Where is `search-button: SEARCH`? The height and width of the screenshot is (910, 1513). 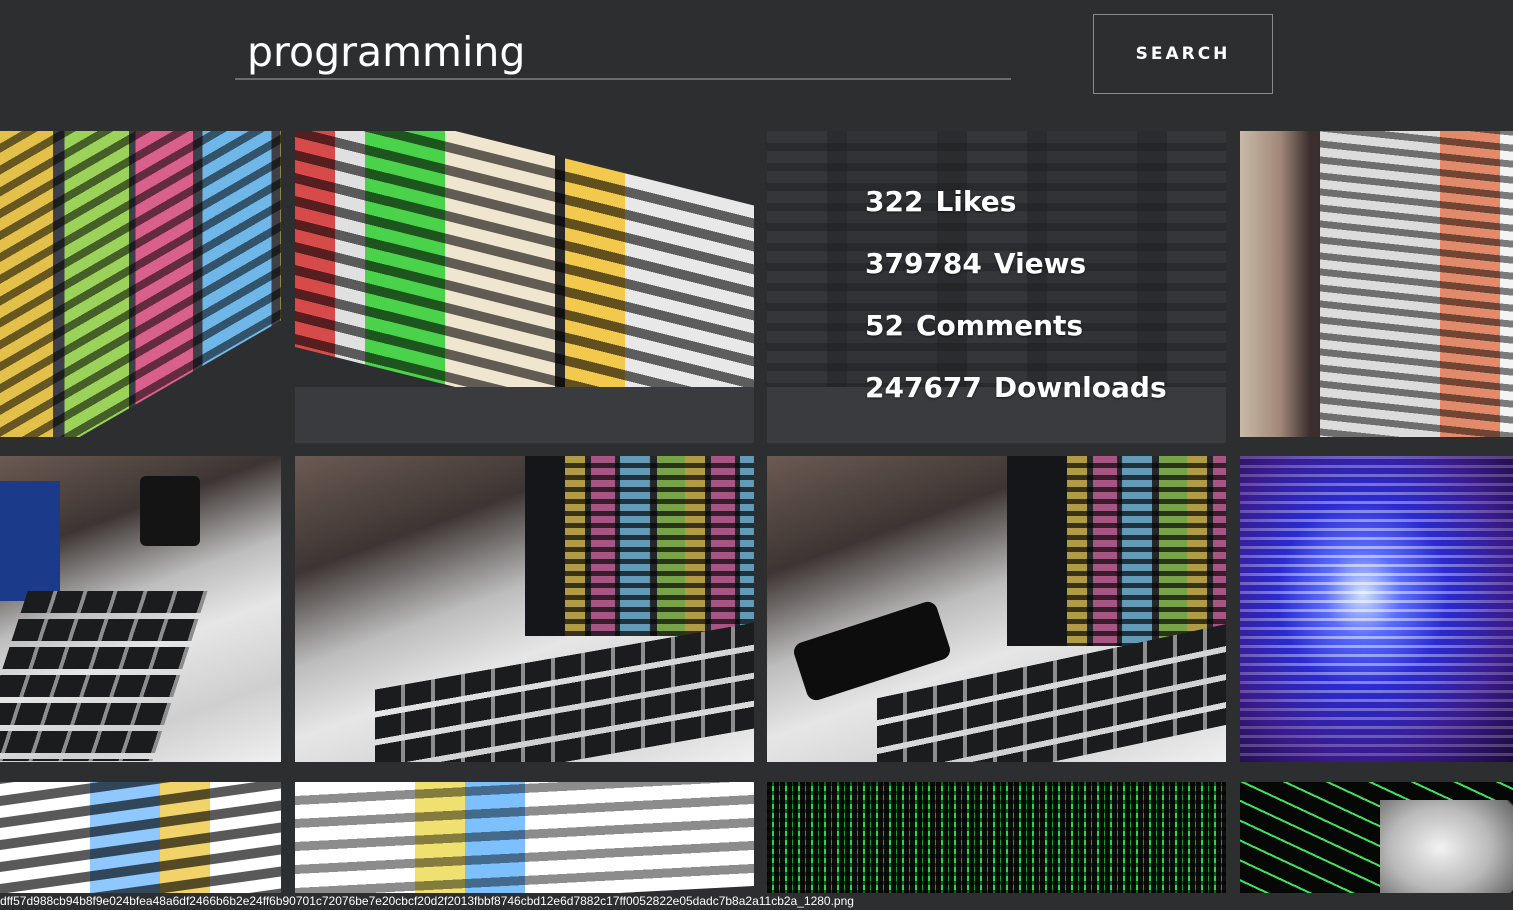 search-button: SEARCH is located at coordinates (1183, 54).